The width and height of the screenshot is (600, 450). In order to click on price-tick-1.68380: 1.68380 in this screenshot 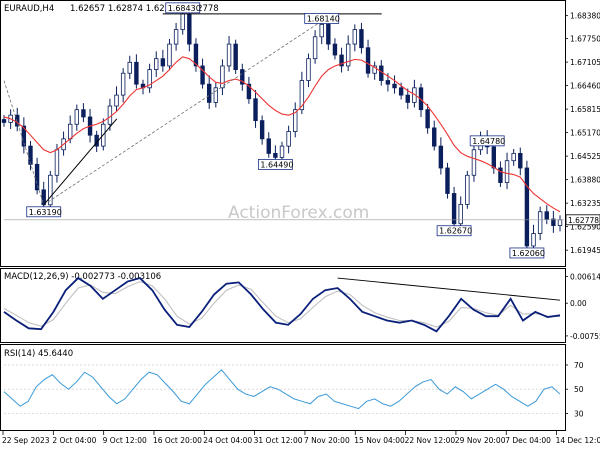, I will do `click(585, 16)`.